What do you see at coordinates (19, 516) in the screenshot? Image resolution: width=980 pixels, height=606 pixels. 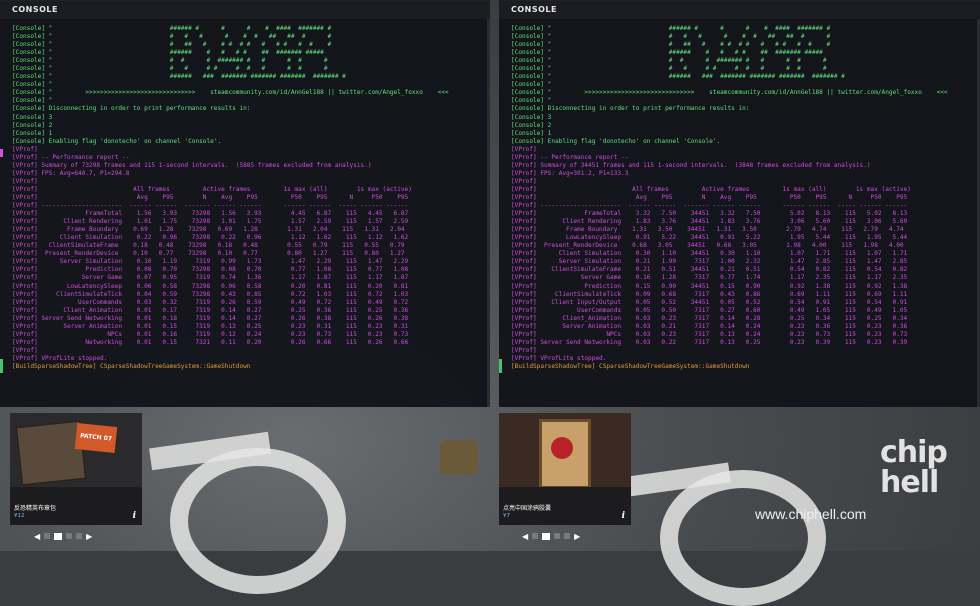 I see `item-price: ¥12` at bounding box center [19, 516].